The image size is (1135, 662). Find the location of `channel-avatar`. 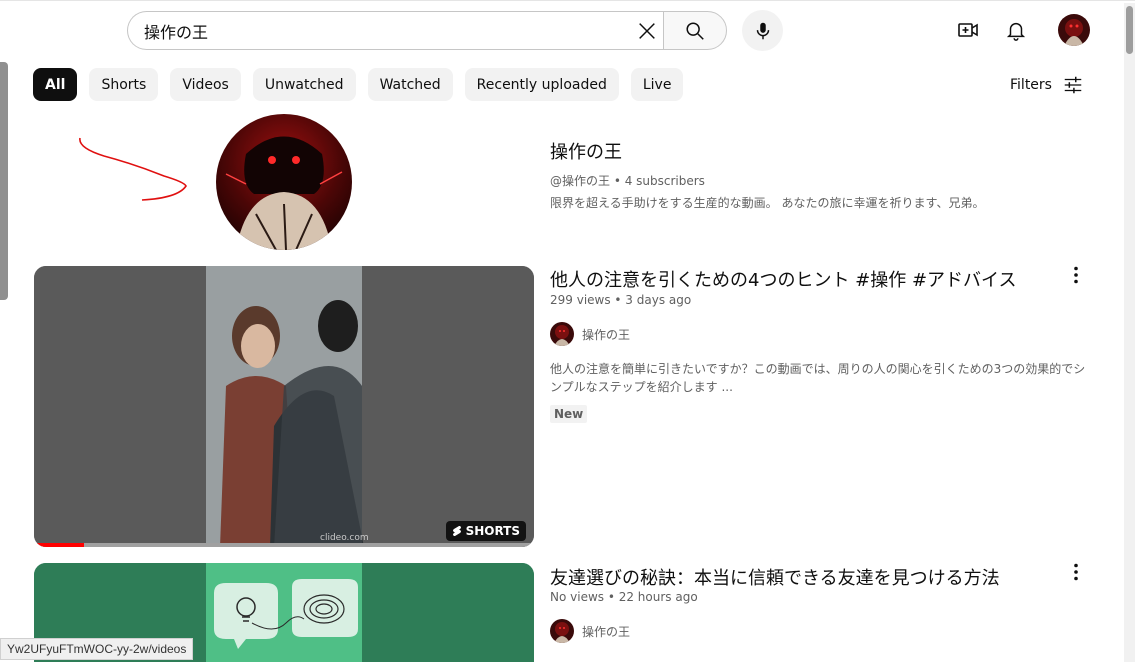

channel-avatar is located at coordinates (284, 182).